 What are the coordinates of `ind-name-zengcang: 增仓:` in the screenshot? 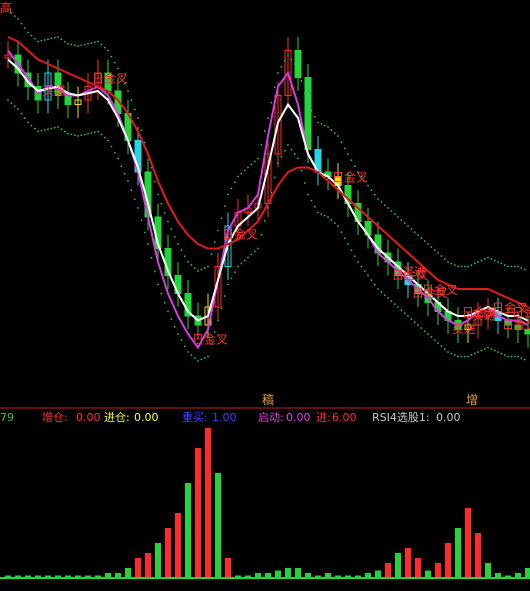 It's located at (55, 417).